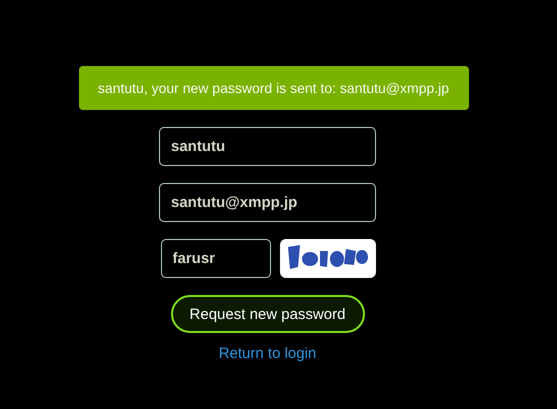 This screenshot has width=557, height=409. I want to click on text-field: santutu@xmpp.jp, so click(267, 202).